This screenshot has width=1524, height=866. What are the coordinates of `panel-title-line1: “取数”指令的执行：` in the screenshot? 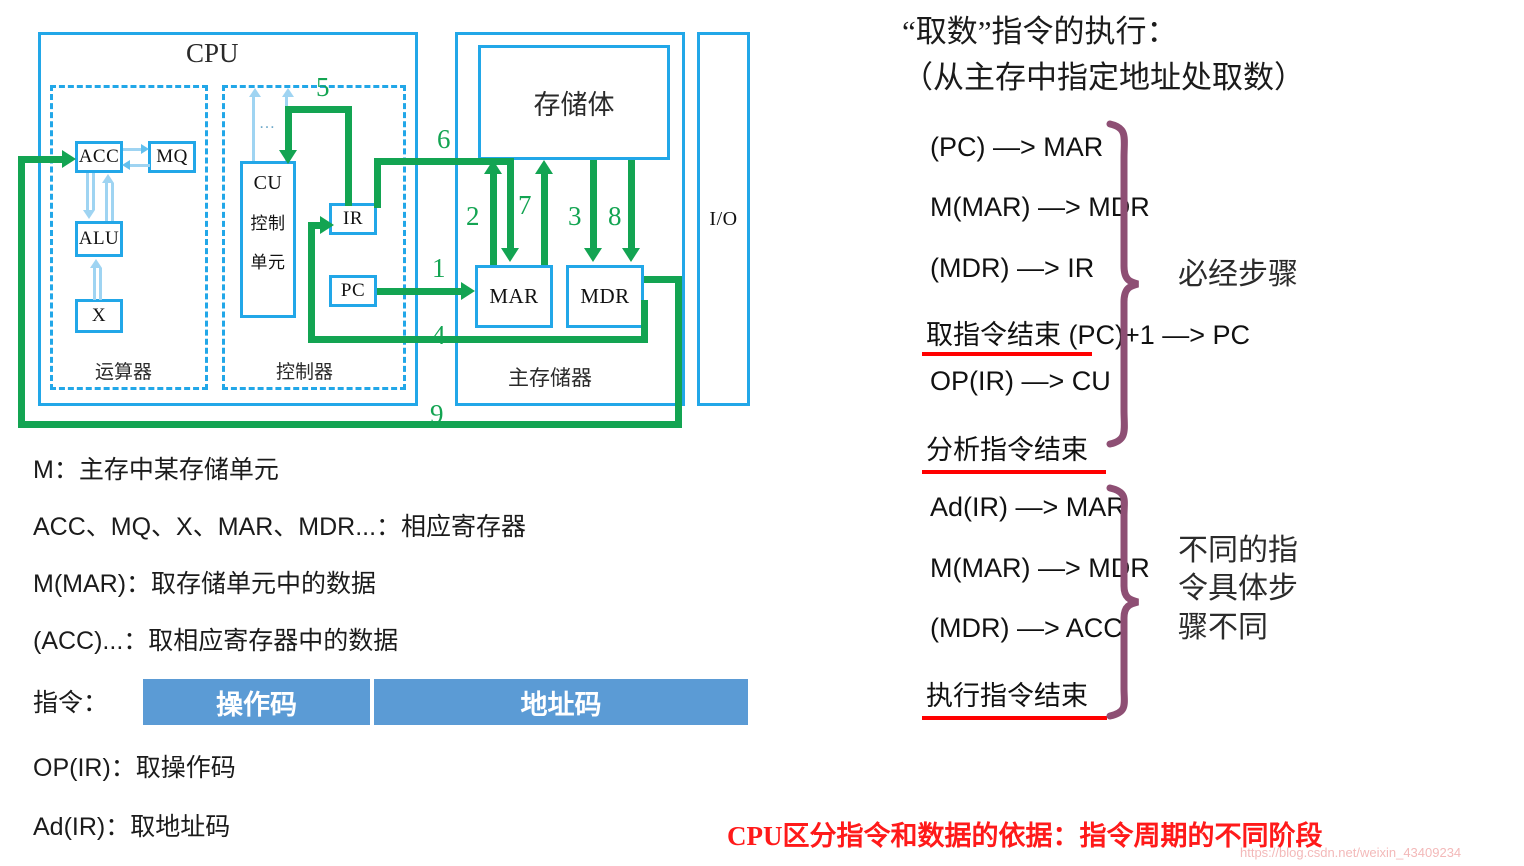 It's located at (1040, 31).